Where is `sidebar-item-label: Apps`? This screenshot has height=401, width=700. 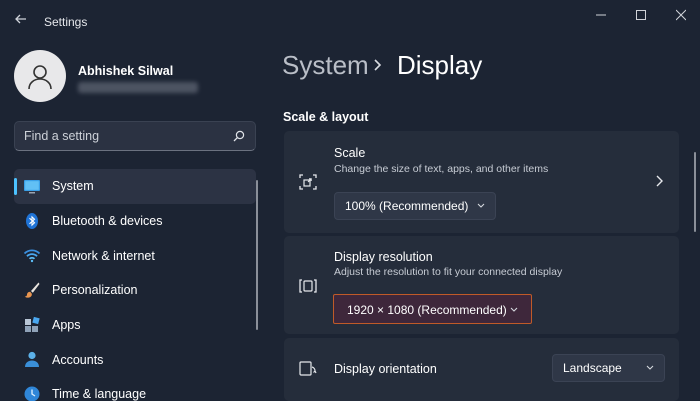
sidebar-item-label: Apps is located at coordinates (66, 325).